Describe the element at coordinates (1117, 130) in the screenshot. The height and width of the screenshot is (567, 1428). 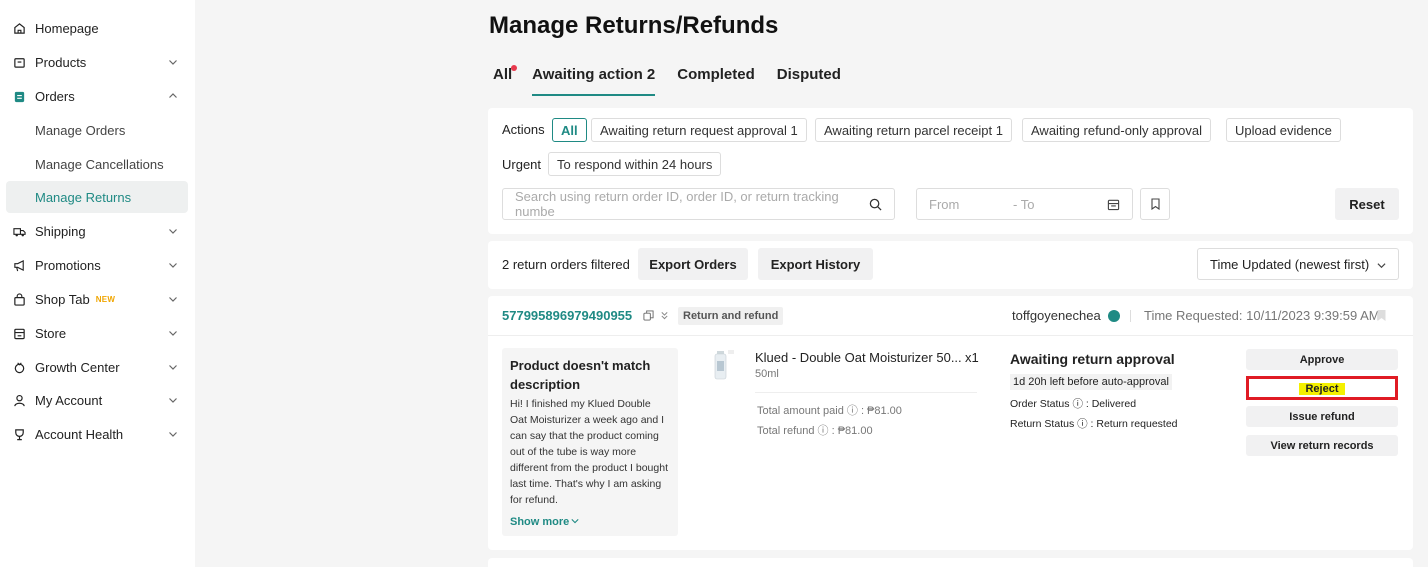
I see `filter-chip-refund-only: Awaiting refund-only approval` at that location.